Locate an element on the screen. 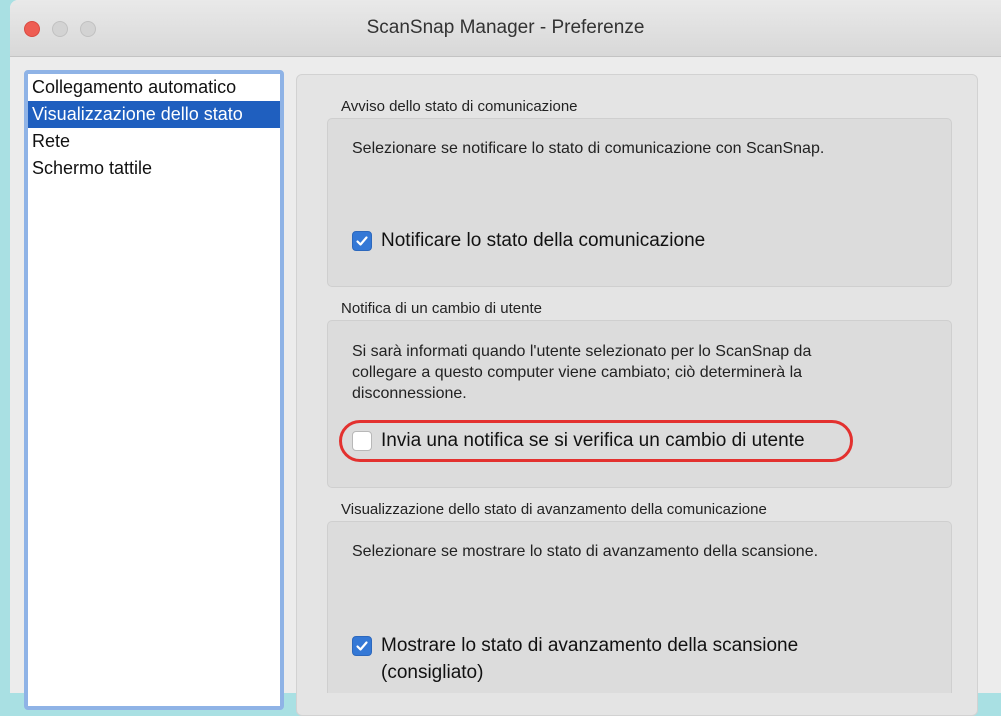 The height and width of the screenshot is (716, 1001). title-bar: ScanSnap Manager - Preferenze is located at coordinates (505, 28).